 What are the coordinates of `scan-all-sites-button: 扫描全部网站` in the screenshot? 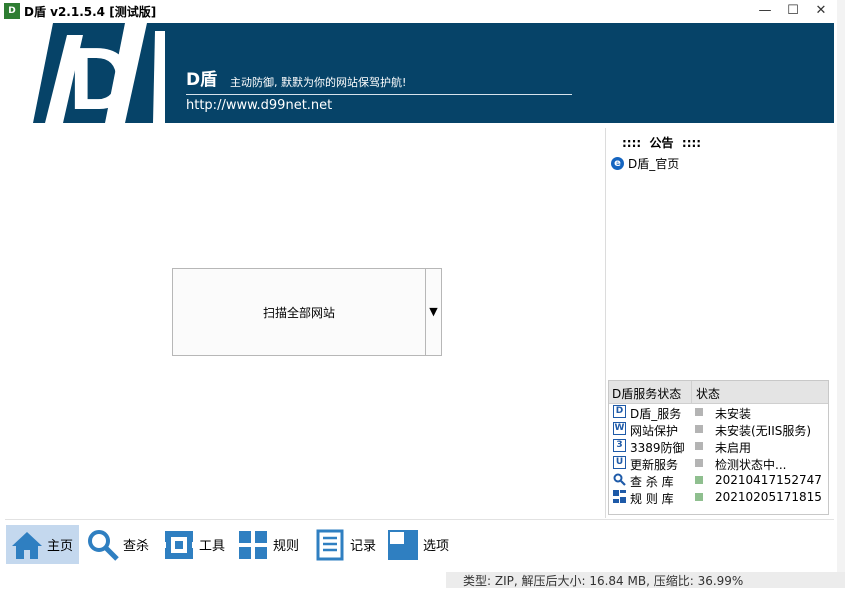 It's located at (299, 312).